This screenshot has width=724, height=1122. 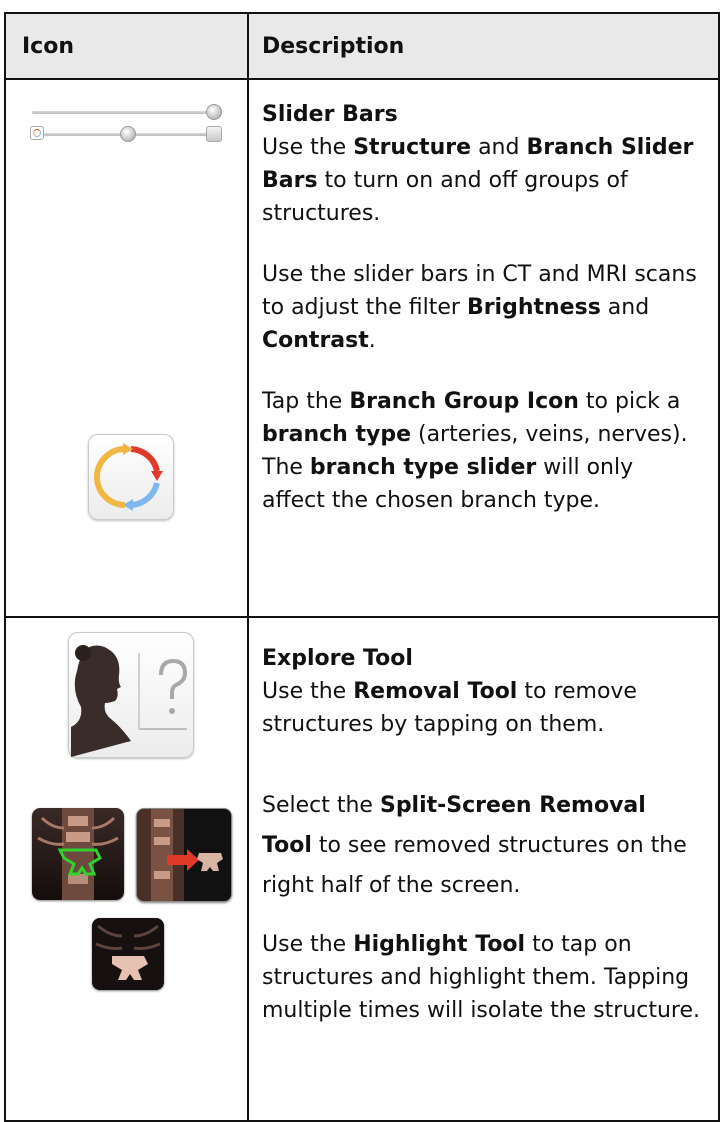 What do you see at coordinates (78, 854) in the screenshot?
I see `removal-tool-icon` at bounding box center [78, 854].